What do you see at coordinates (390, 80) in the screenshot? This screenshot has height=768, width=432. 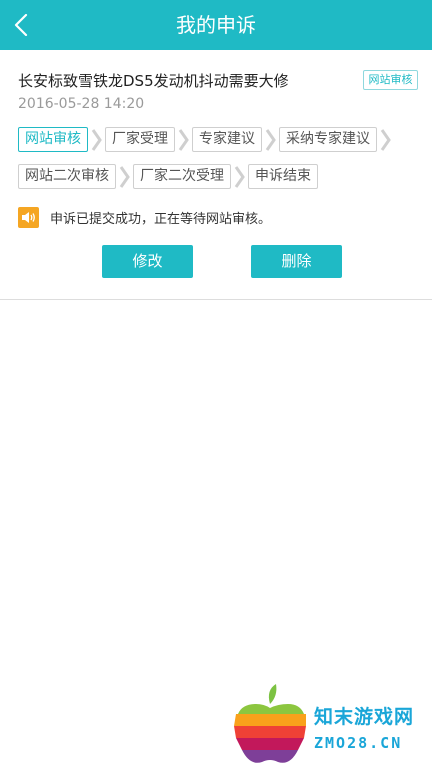 I see `status-badge: 网站审核` at bounding box center [390, 80].